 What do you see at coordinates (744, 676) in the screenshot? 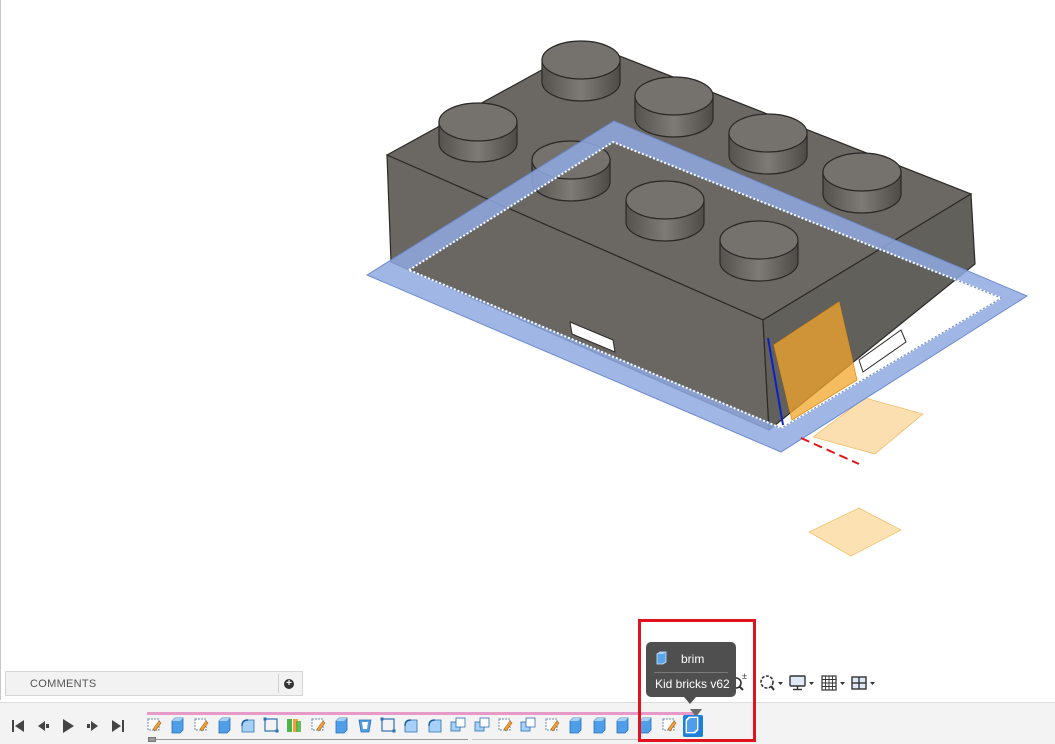
I see `zoom-modifier-label: ±` at bounding box center [744, 676].